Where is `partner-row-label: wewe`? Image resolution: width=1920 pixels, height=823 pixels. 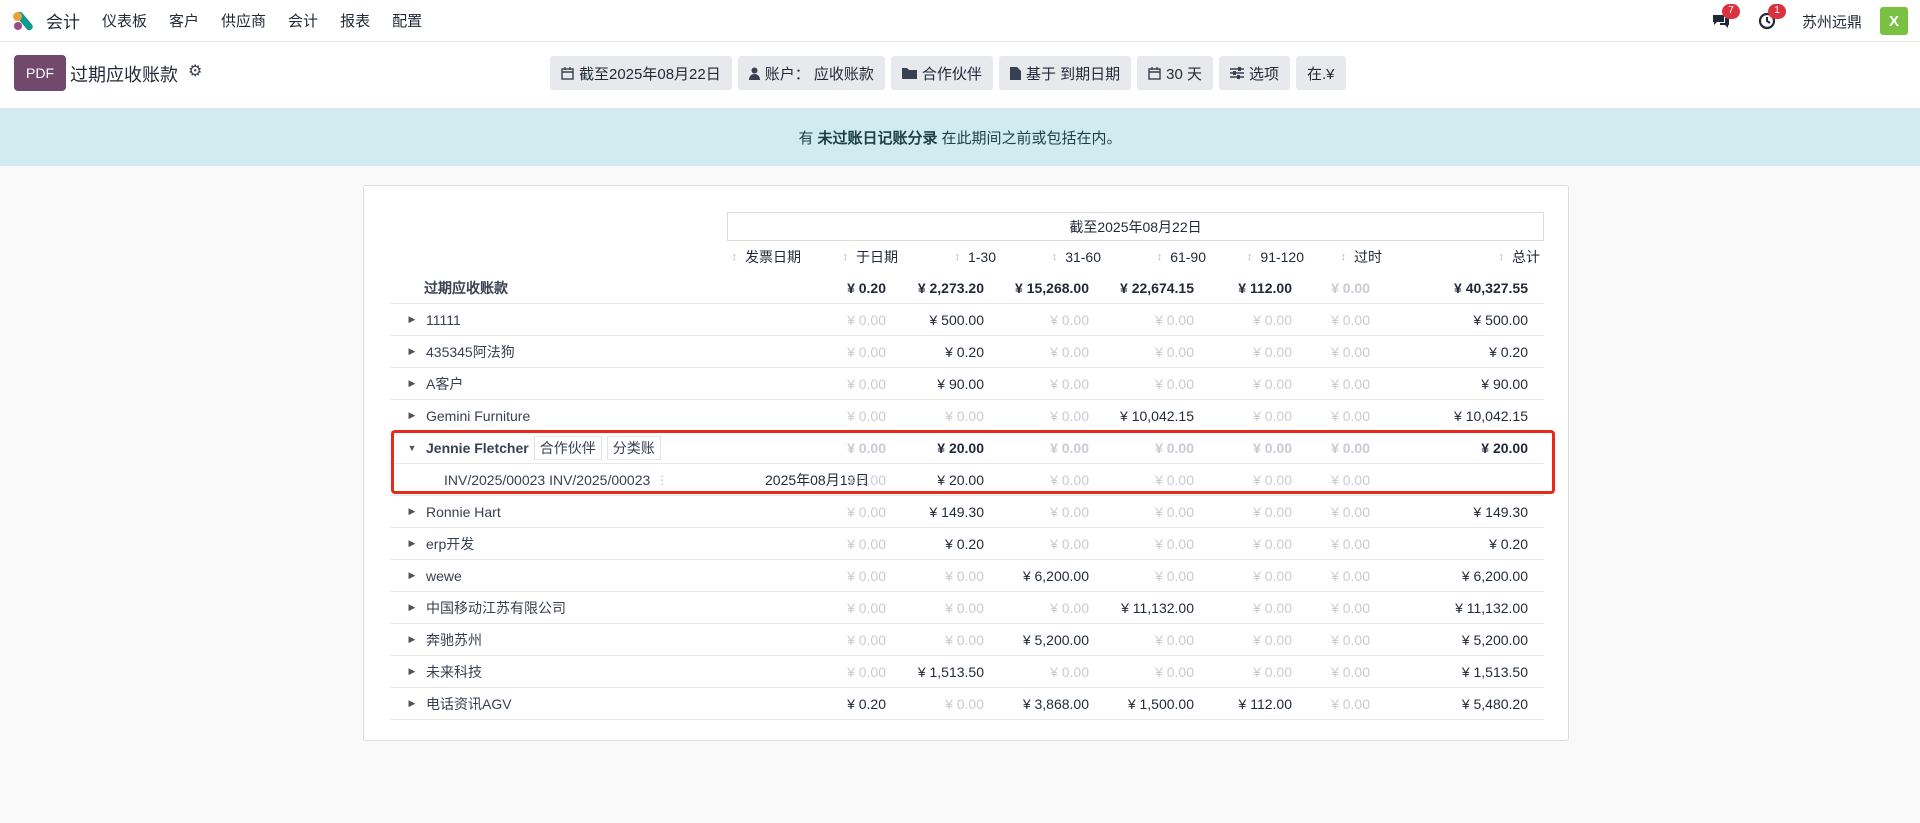 partner-row-label: wewe is located at coordinates (444, 576).